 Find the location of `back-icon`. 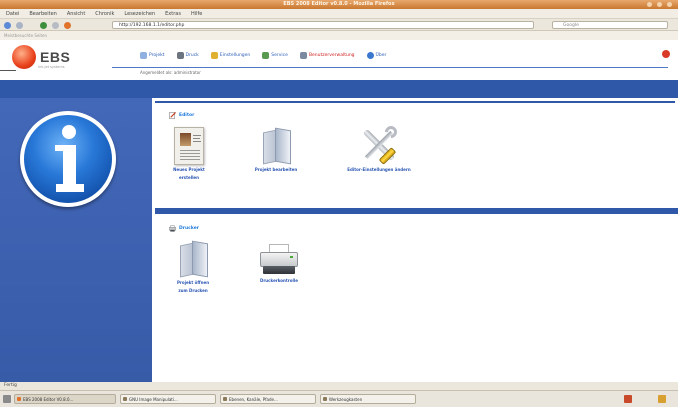

back-icon is located at coordinates (7, 25).